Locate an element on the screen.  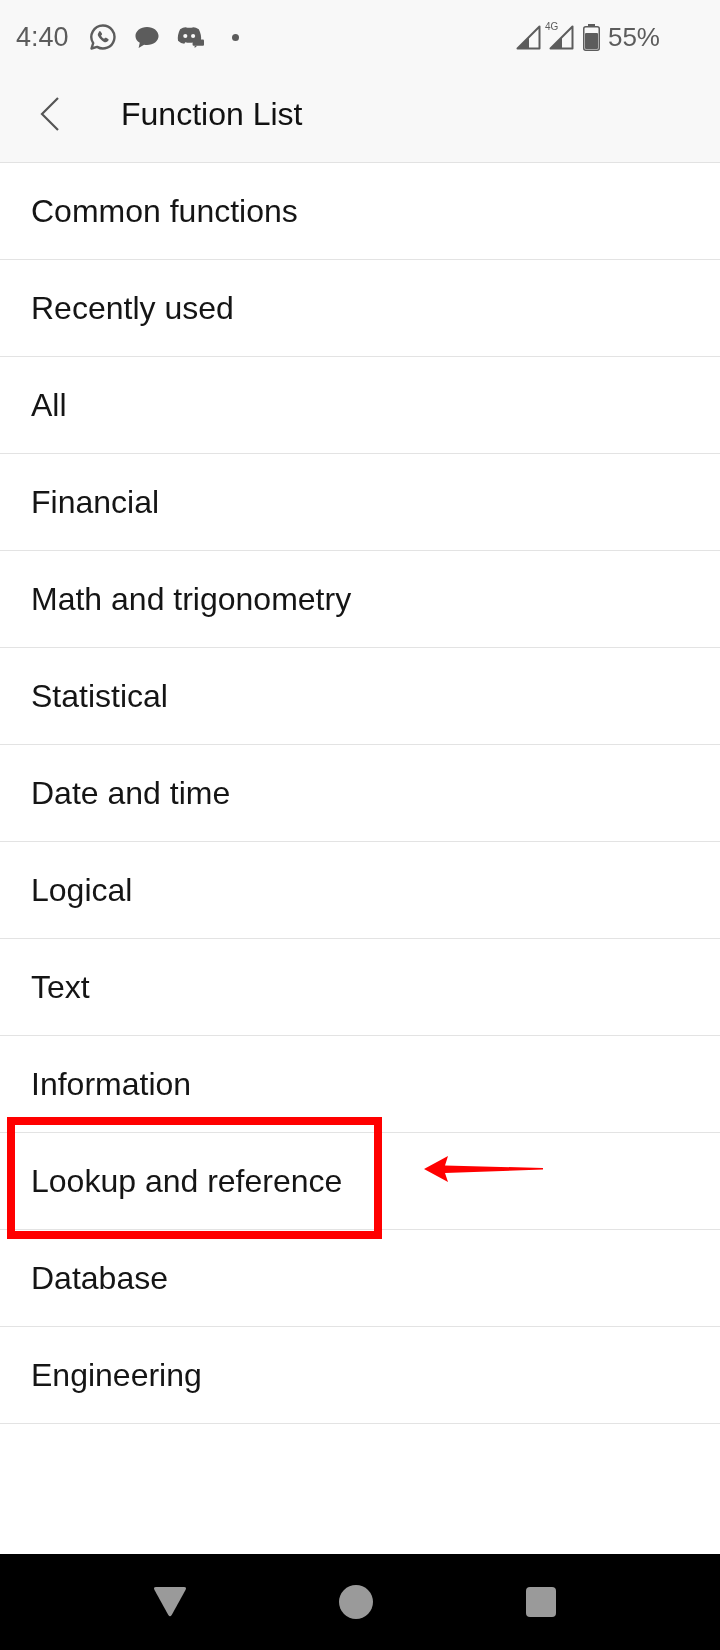
phone-bubble-icon is located at coordinates (102, 37).